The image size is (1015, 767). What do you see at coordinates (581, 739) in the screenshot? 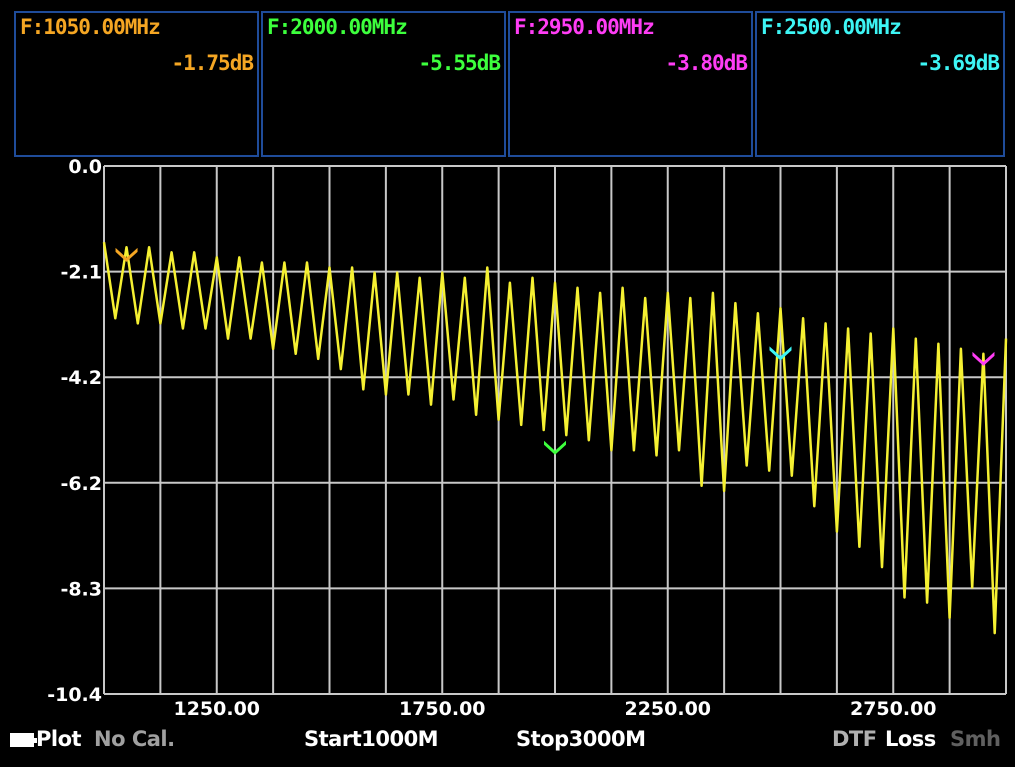
I see `stop-frequency: Stop3000M` at bounding box center [581, 739].